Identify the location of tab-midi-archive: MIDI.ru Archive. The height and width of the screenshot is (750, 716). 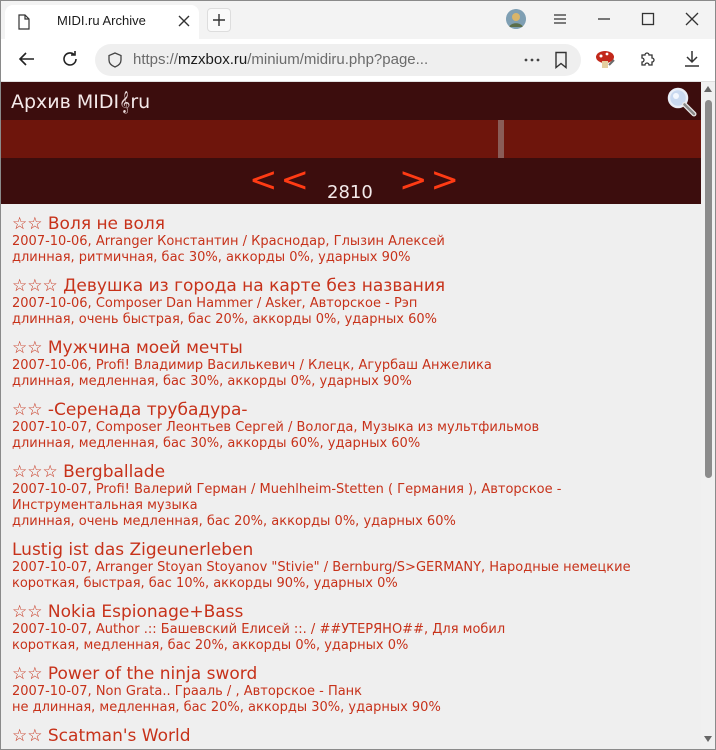
(102, 22).